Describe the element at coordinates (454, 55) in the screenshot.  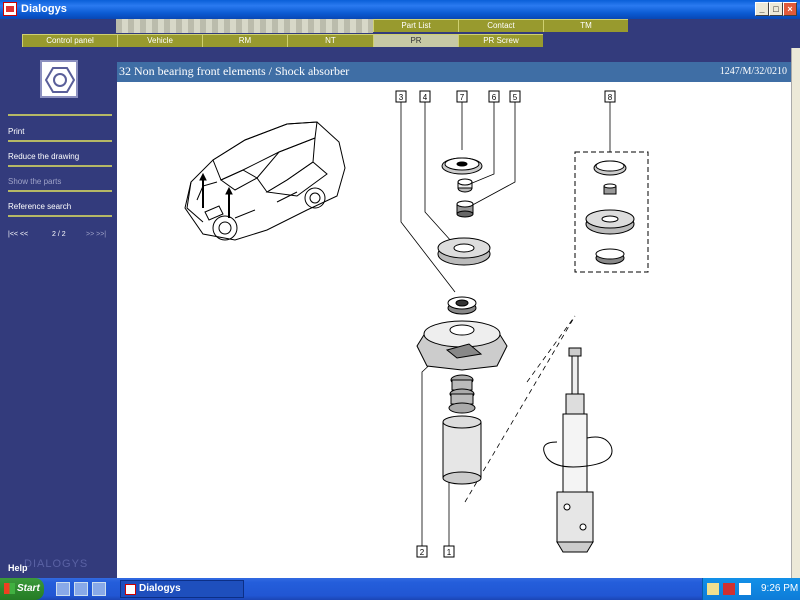
I see `content-top-band` at that location.